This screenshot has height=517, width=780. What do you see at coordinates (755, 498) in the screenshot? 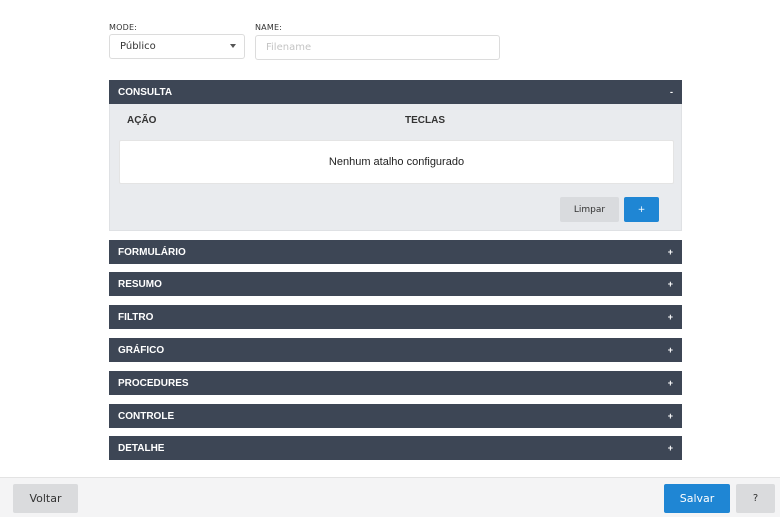
I see `help-button: ?` at bounding box center [755, 498].